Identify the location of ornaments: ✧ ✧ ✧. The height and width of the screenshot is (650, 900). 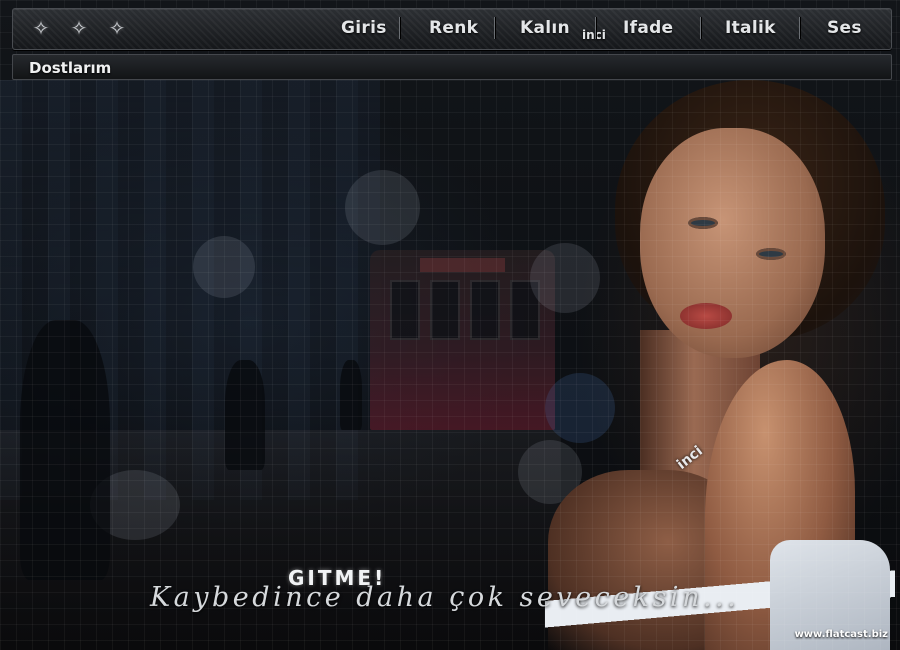
(79, 29).